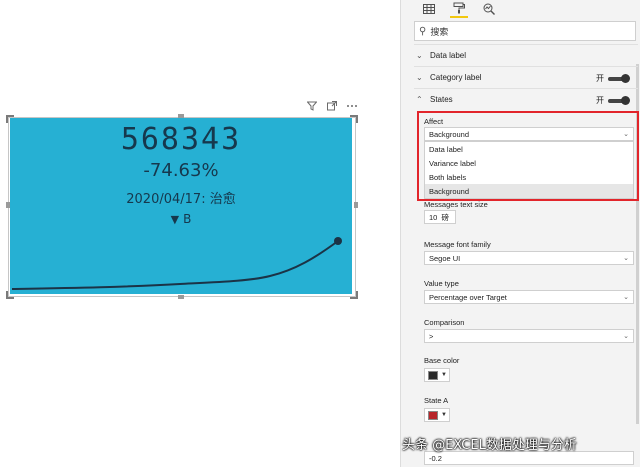  Describe the element at coordinates (181, 219) in the screenshot. I see `kpi-state-indicator: ▼ B` at that location.